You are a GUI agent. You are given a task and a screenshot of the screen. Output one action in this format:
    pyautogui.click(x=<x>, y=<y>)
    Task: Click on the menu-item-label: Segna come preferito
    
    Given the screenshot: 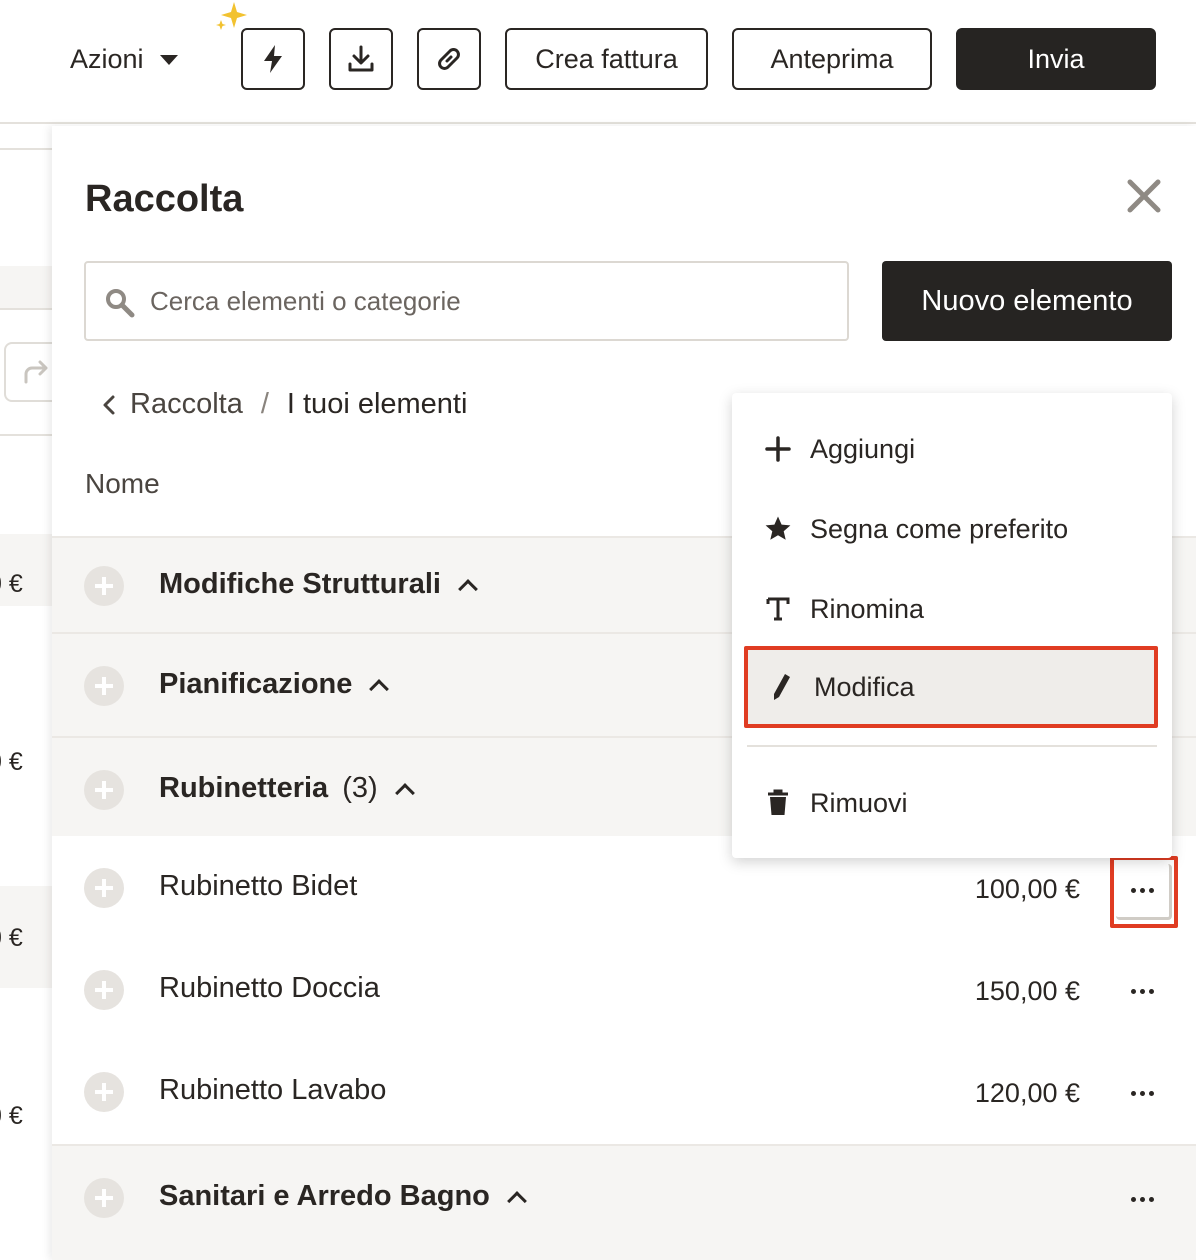 What is the action you would take?
    pyautogui.click(x=939, y=528)
    